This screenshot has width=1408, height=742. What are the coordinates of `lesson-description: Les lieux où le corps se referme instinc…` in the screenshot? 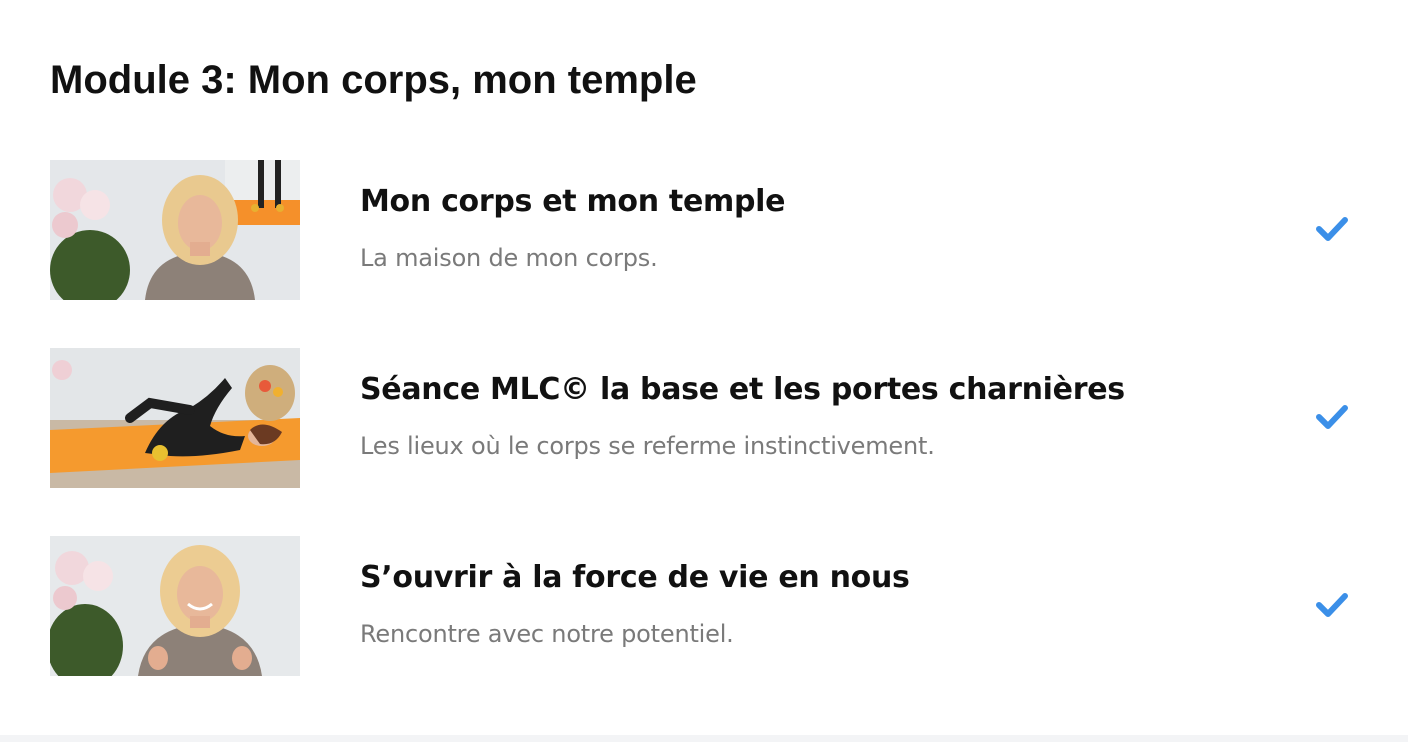 It's located at (647, 446).